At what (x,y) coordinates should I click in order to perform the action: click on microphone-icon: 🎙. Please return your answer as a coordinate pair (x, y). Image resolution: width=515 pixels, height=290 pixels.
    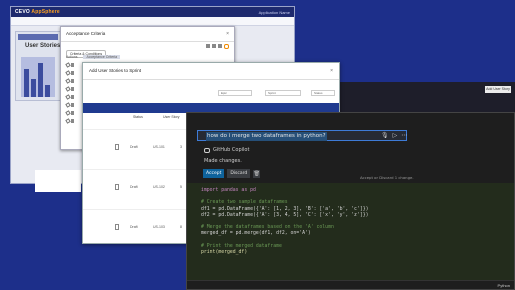
    Looking at the image, I should click on (385, 136).